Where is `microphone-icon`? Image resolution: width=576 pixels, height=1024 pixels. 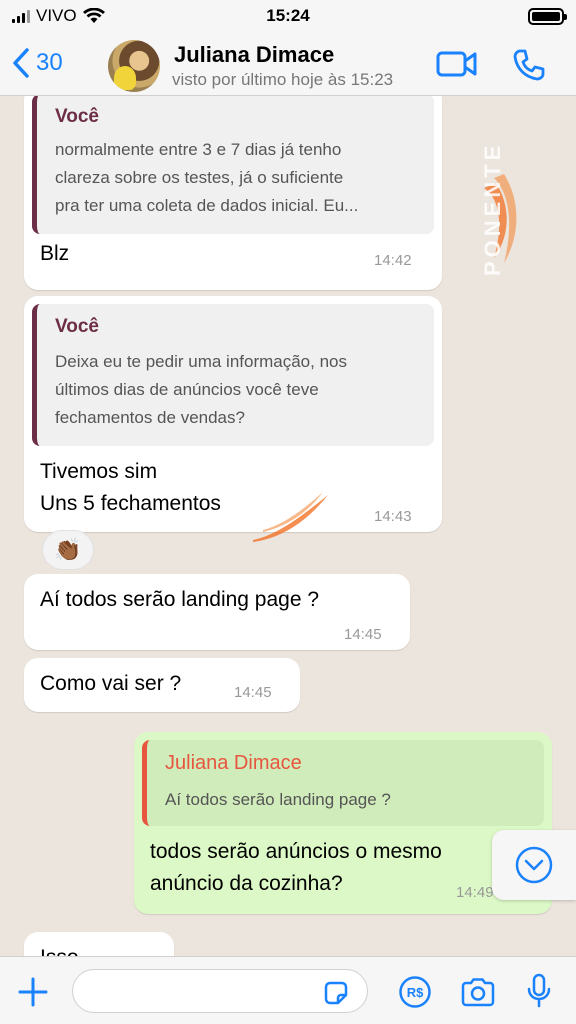
microphone-icon is located at coordinates (539, 990).